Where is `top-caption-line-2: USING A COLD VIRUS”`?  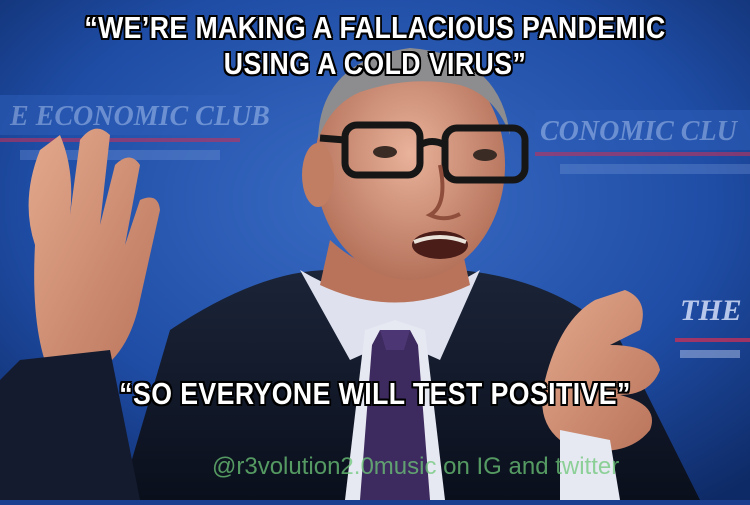 top-caption-line-2: USING A COLD VIRUS” is located at coordinates (375, 63).